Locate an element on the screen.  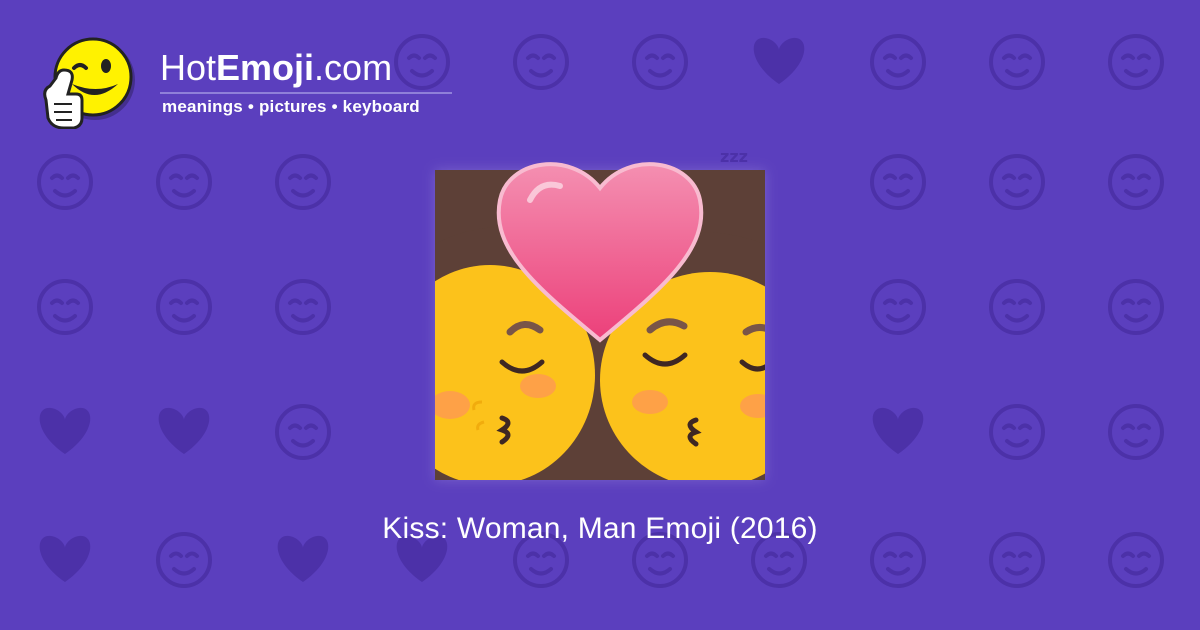
bg-broken-heart-icon is located at coordinates (184, 430).